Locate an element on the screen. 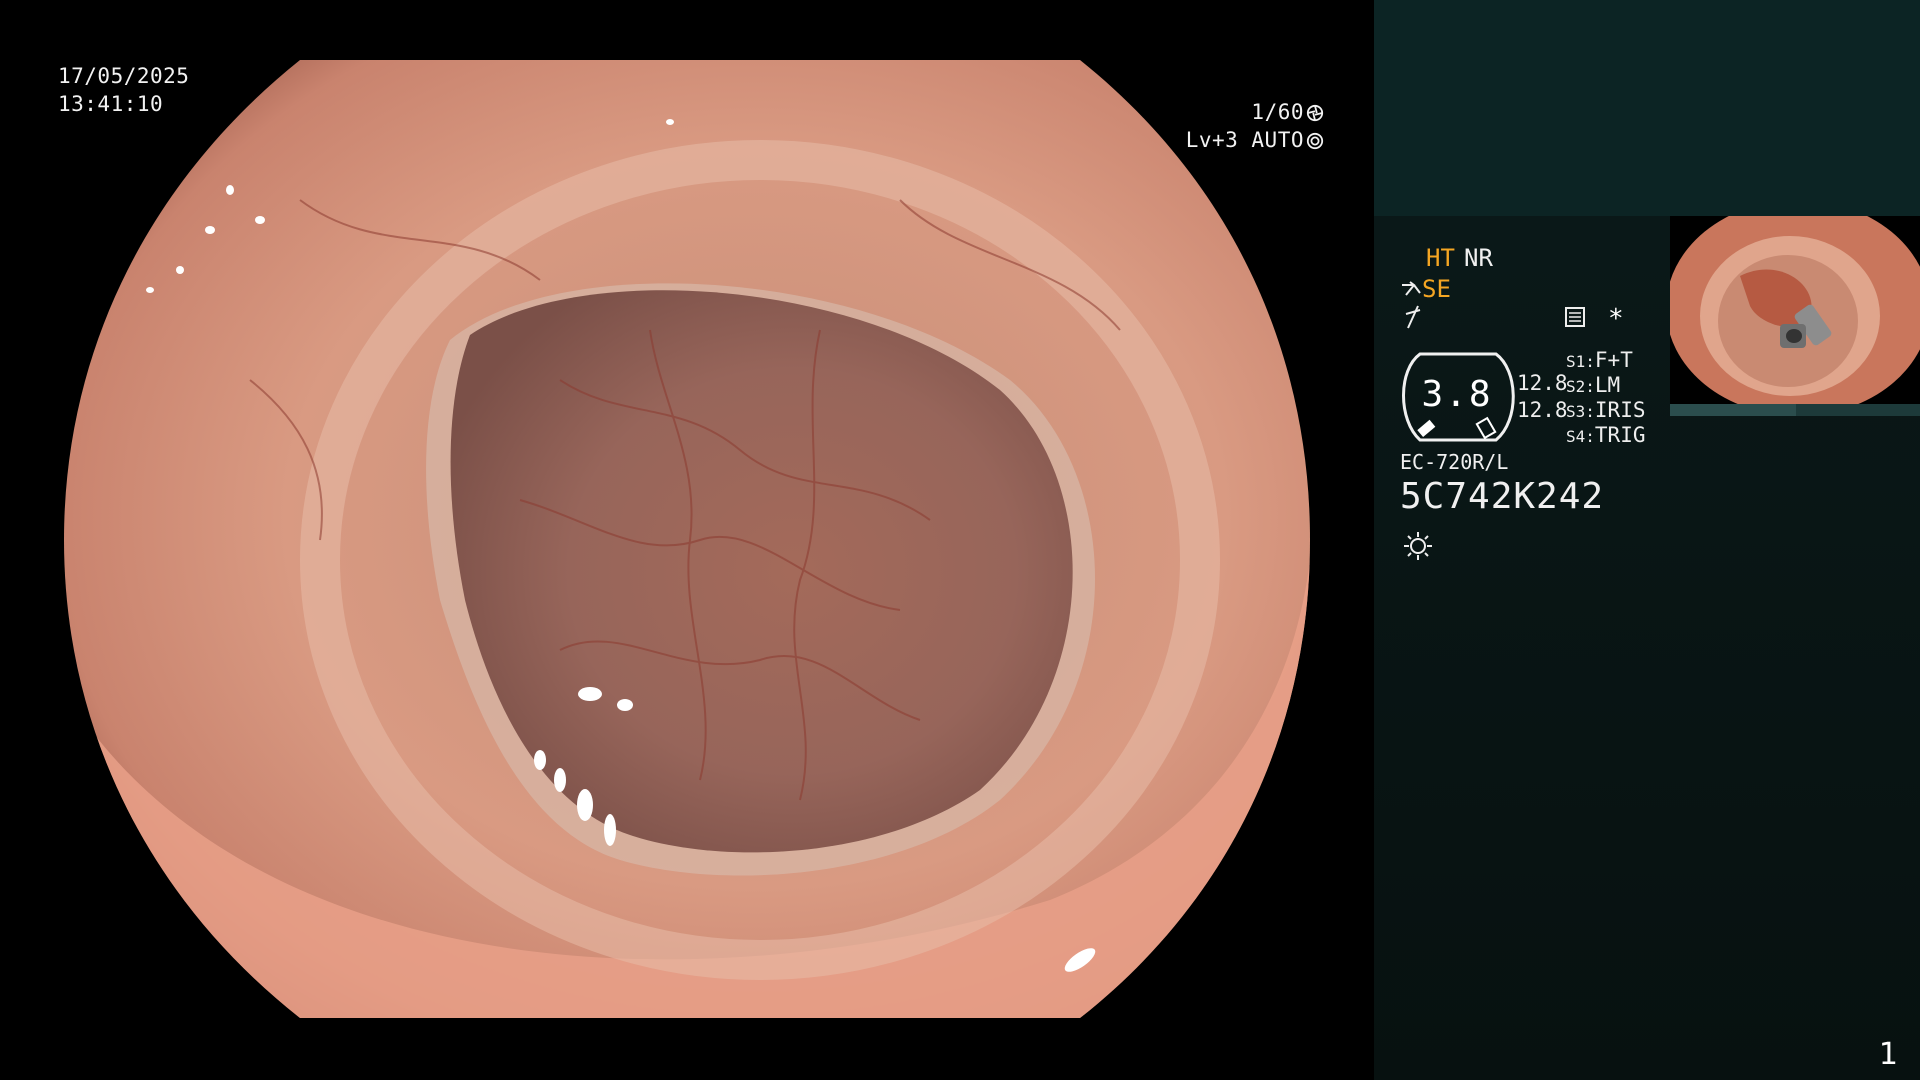  switch-value: F+T is located at coordinates (1613, 360).